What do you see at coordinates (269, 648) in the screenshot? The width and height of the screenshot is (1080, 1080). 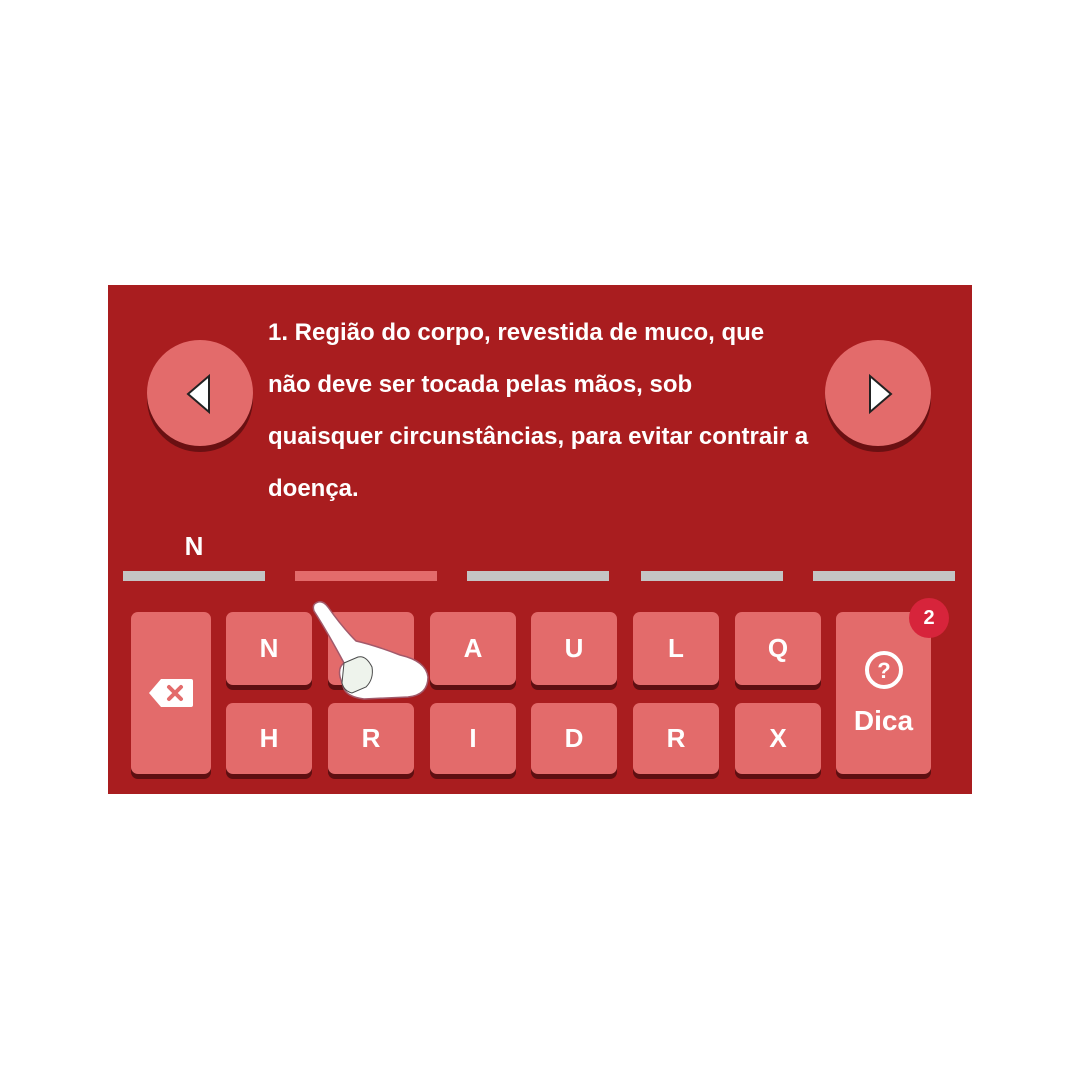 I see `letter-key: N` at bounding box center [269, 648].